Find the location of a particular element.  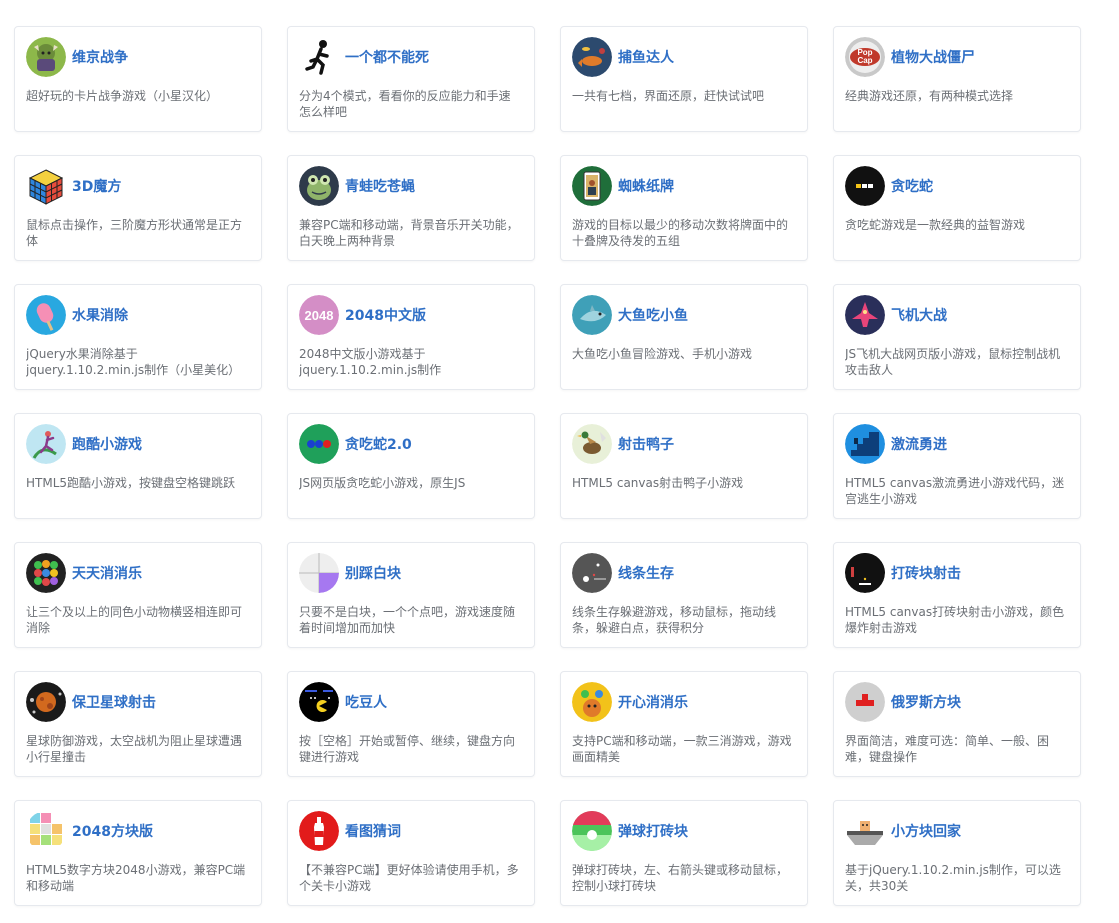

game-title: 水果消除 is located at coordinates (100, 315).